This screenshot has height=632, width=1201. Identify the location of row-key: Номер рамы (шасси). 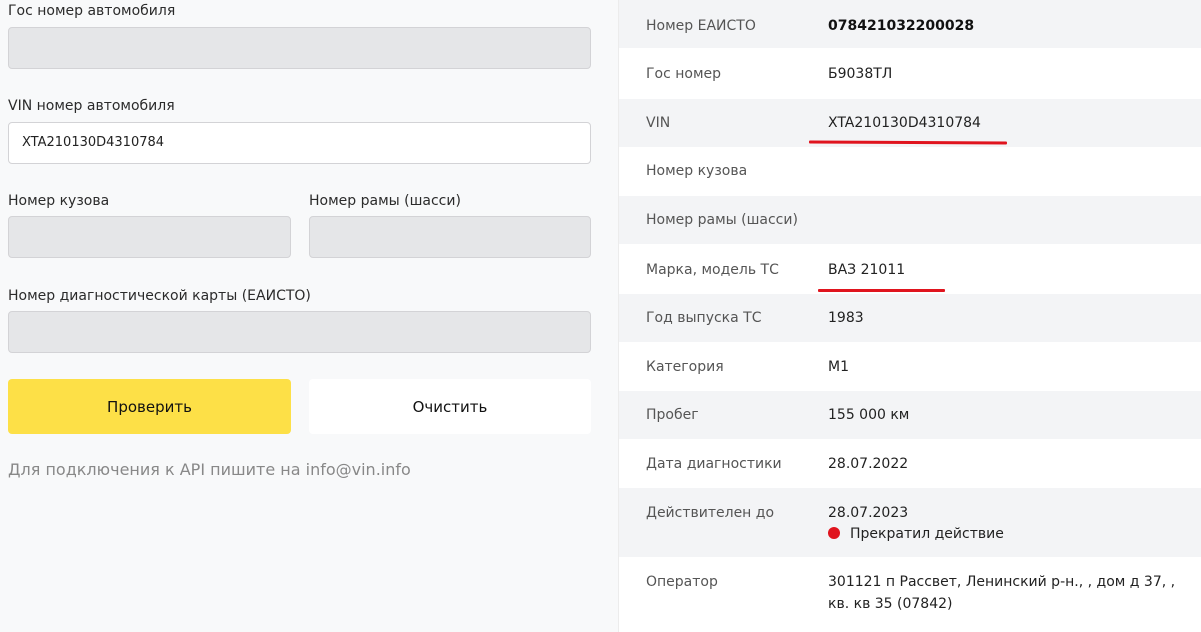
(722, 220).